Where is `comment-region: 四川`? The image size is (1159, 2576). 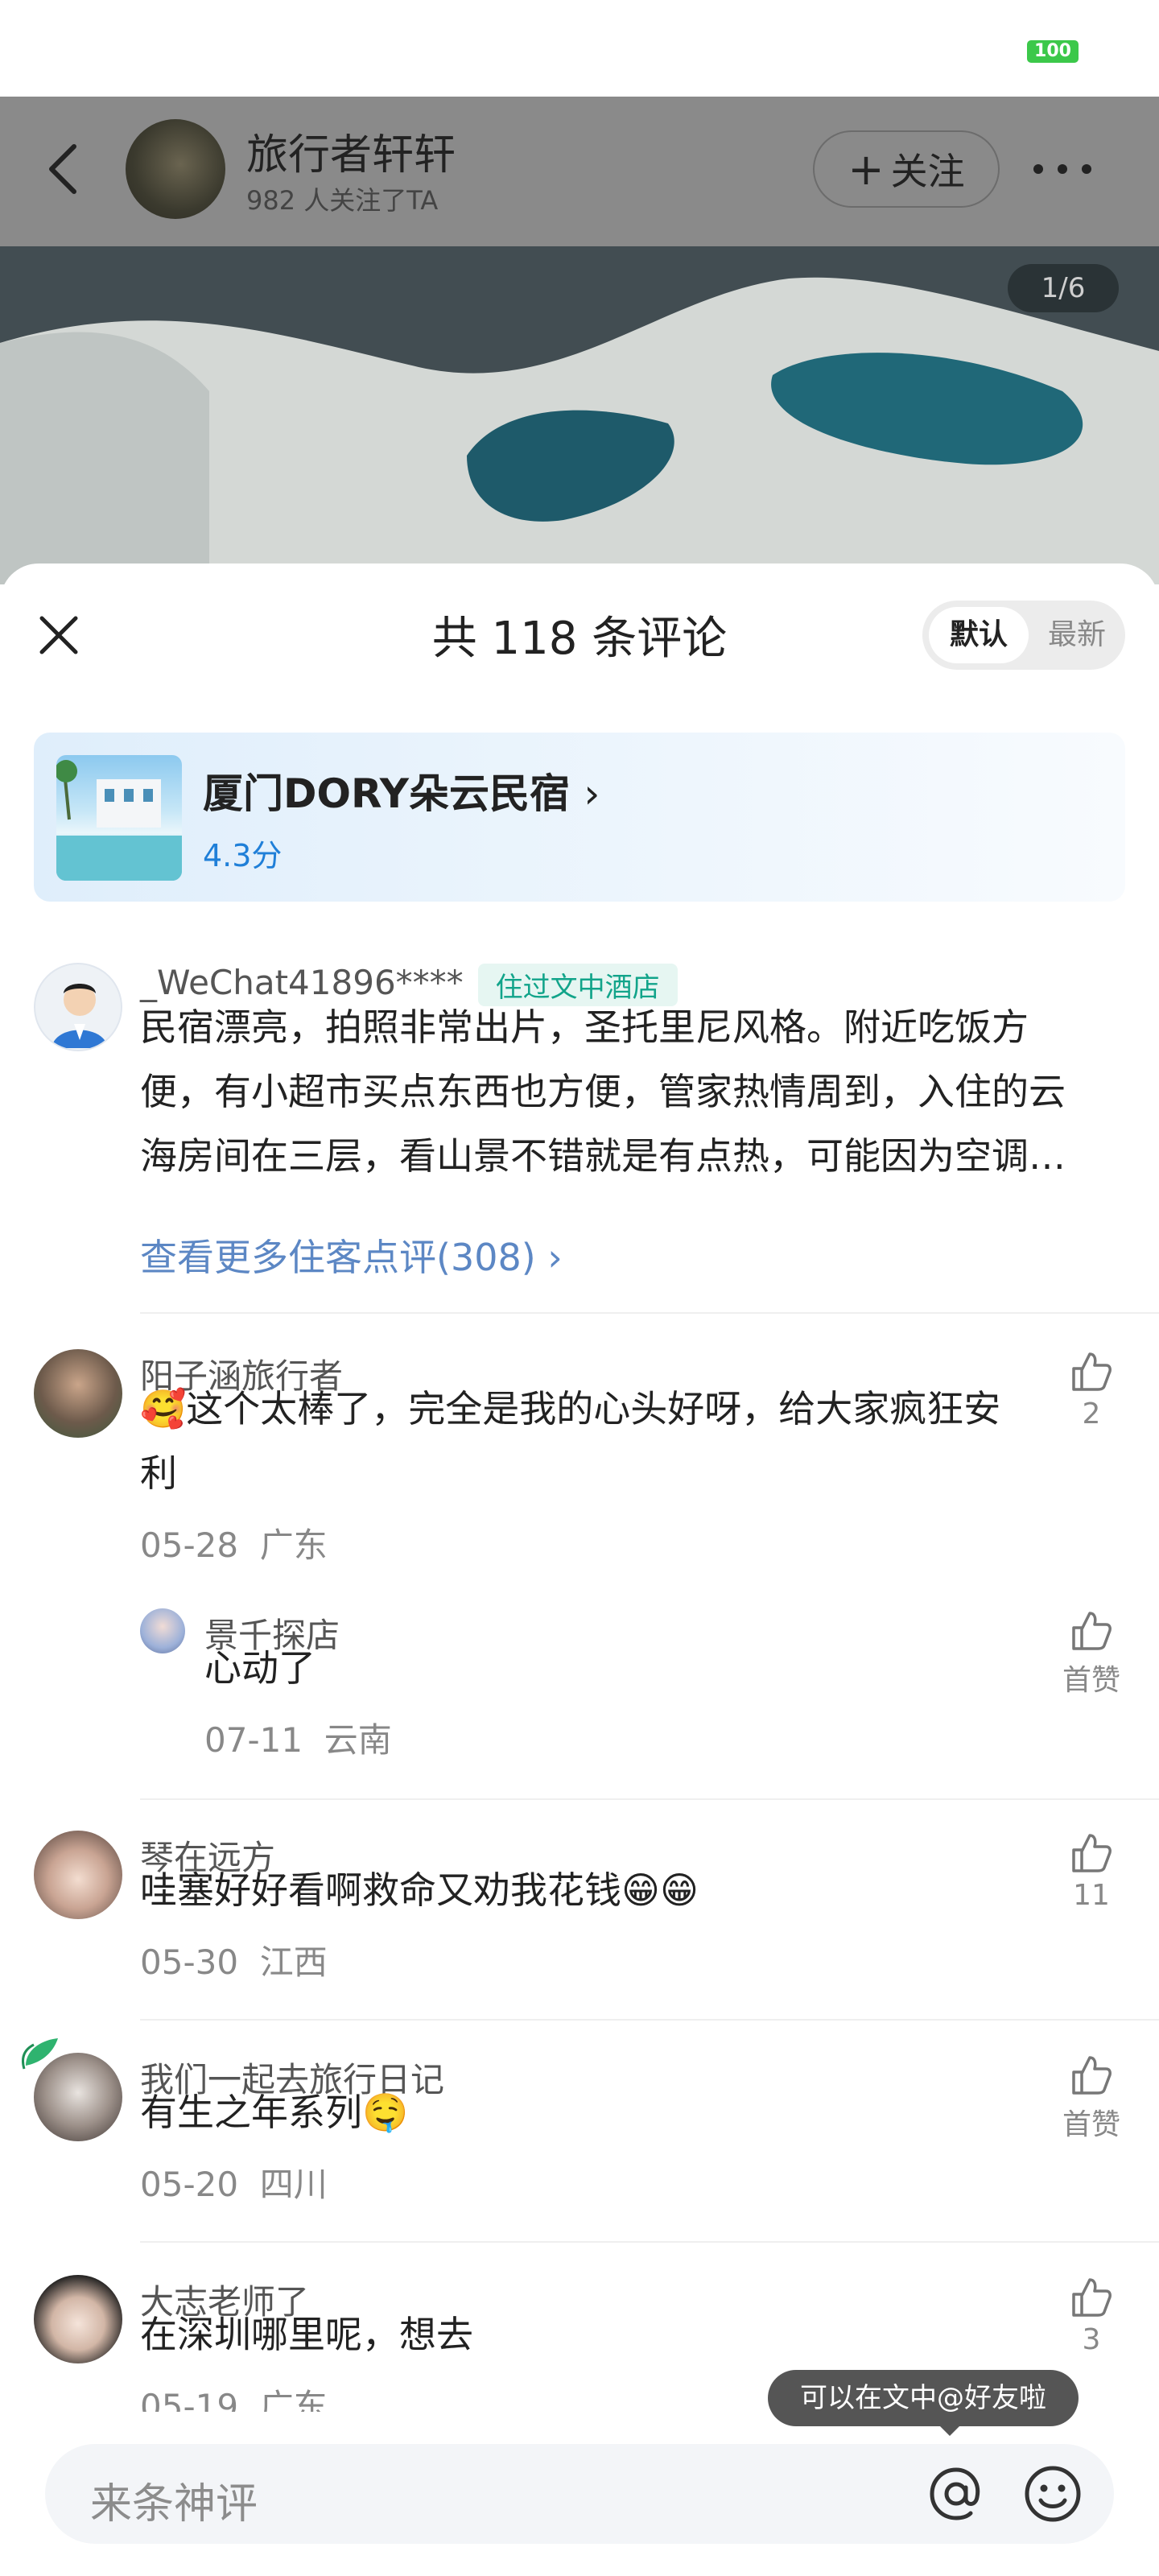
comment-region: 四川 is located at coordinates (293, 2184).